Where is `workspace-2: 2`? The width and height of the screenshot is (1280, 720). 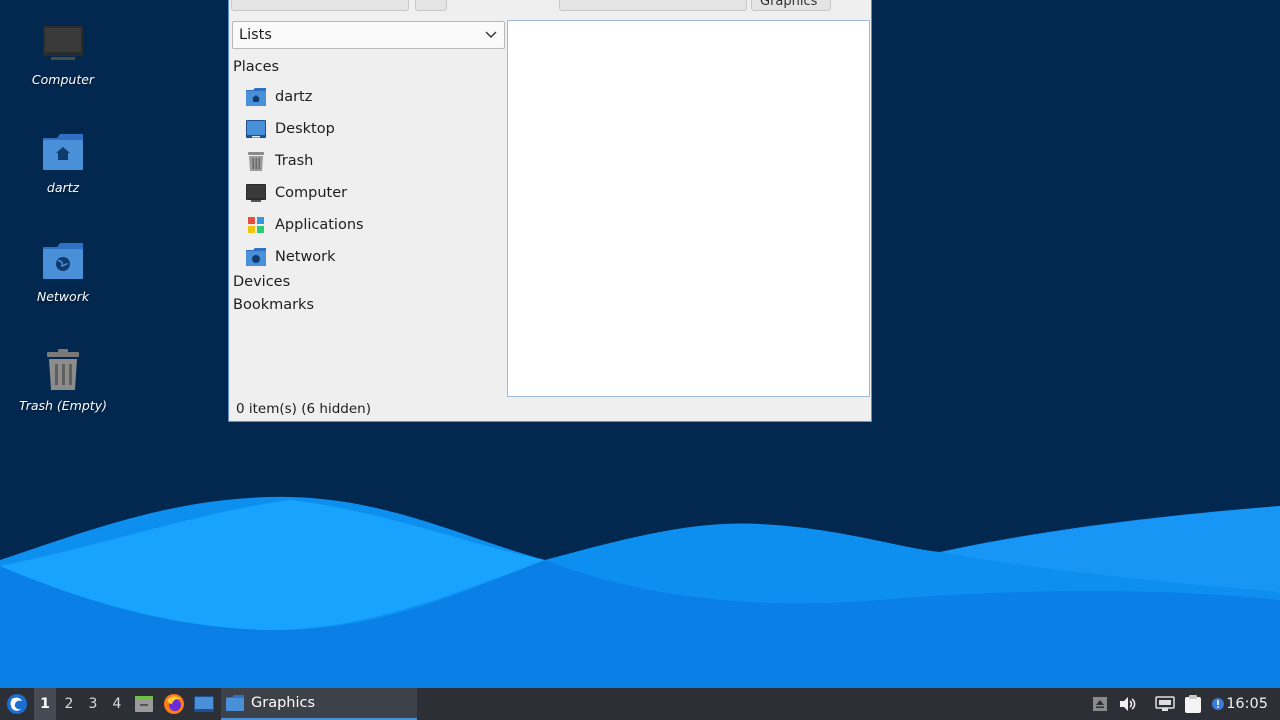
workspace-2: 2 is located at coordinates (69, 704).